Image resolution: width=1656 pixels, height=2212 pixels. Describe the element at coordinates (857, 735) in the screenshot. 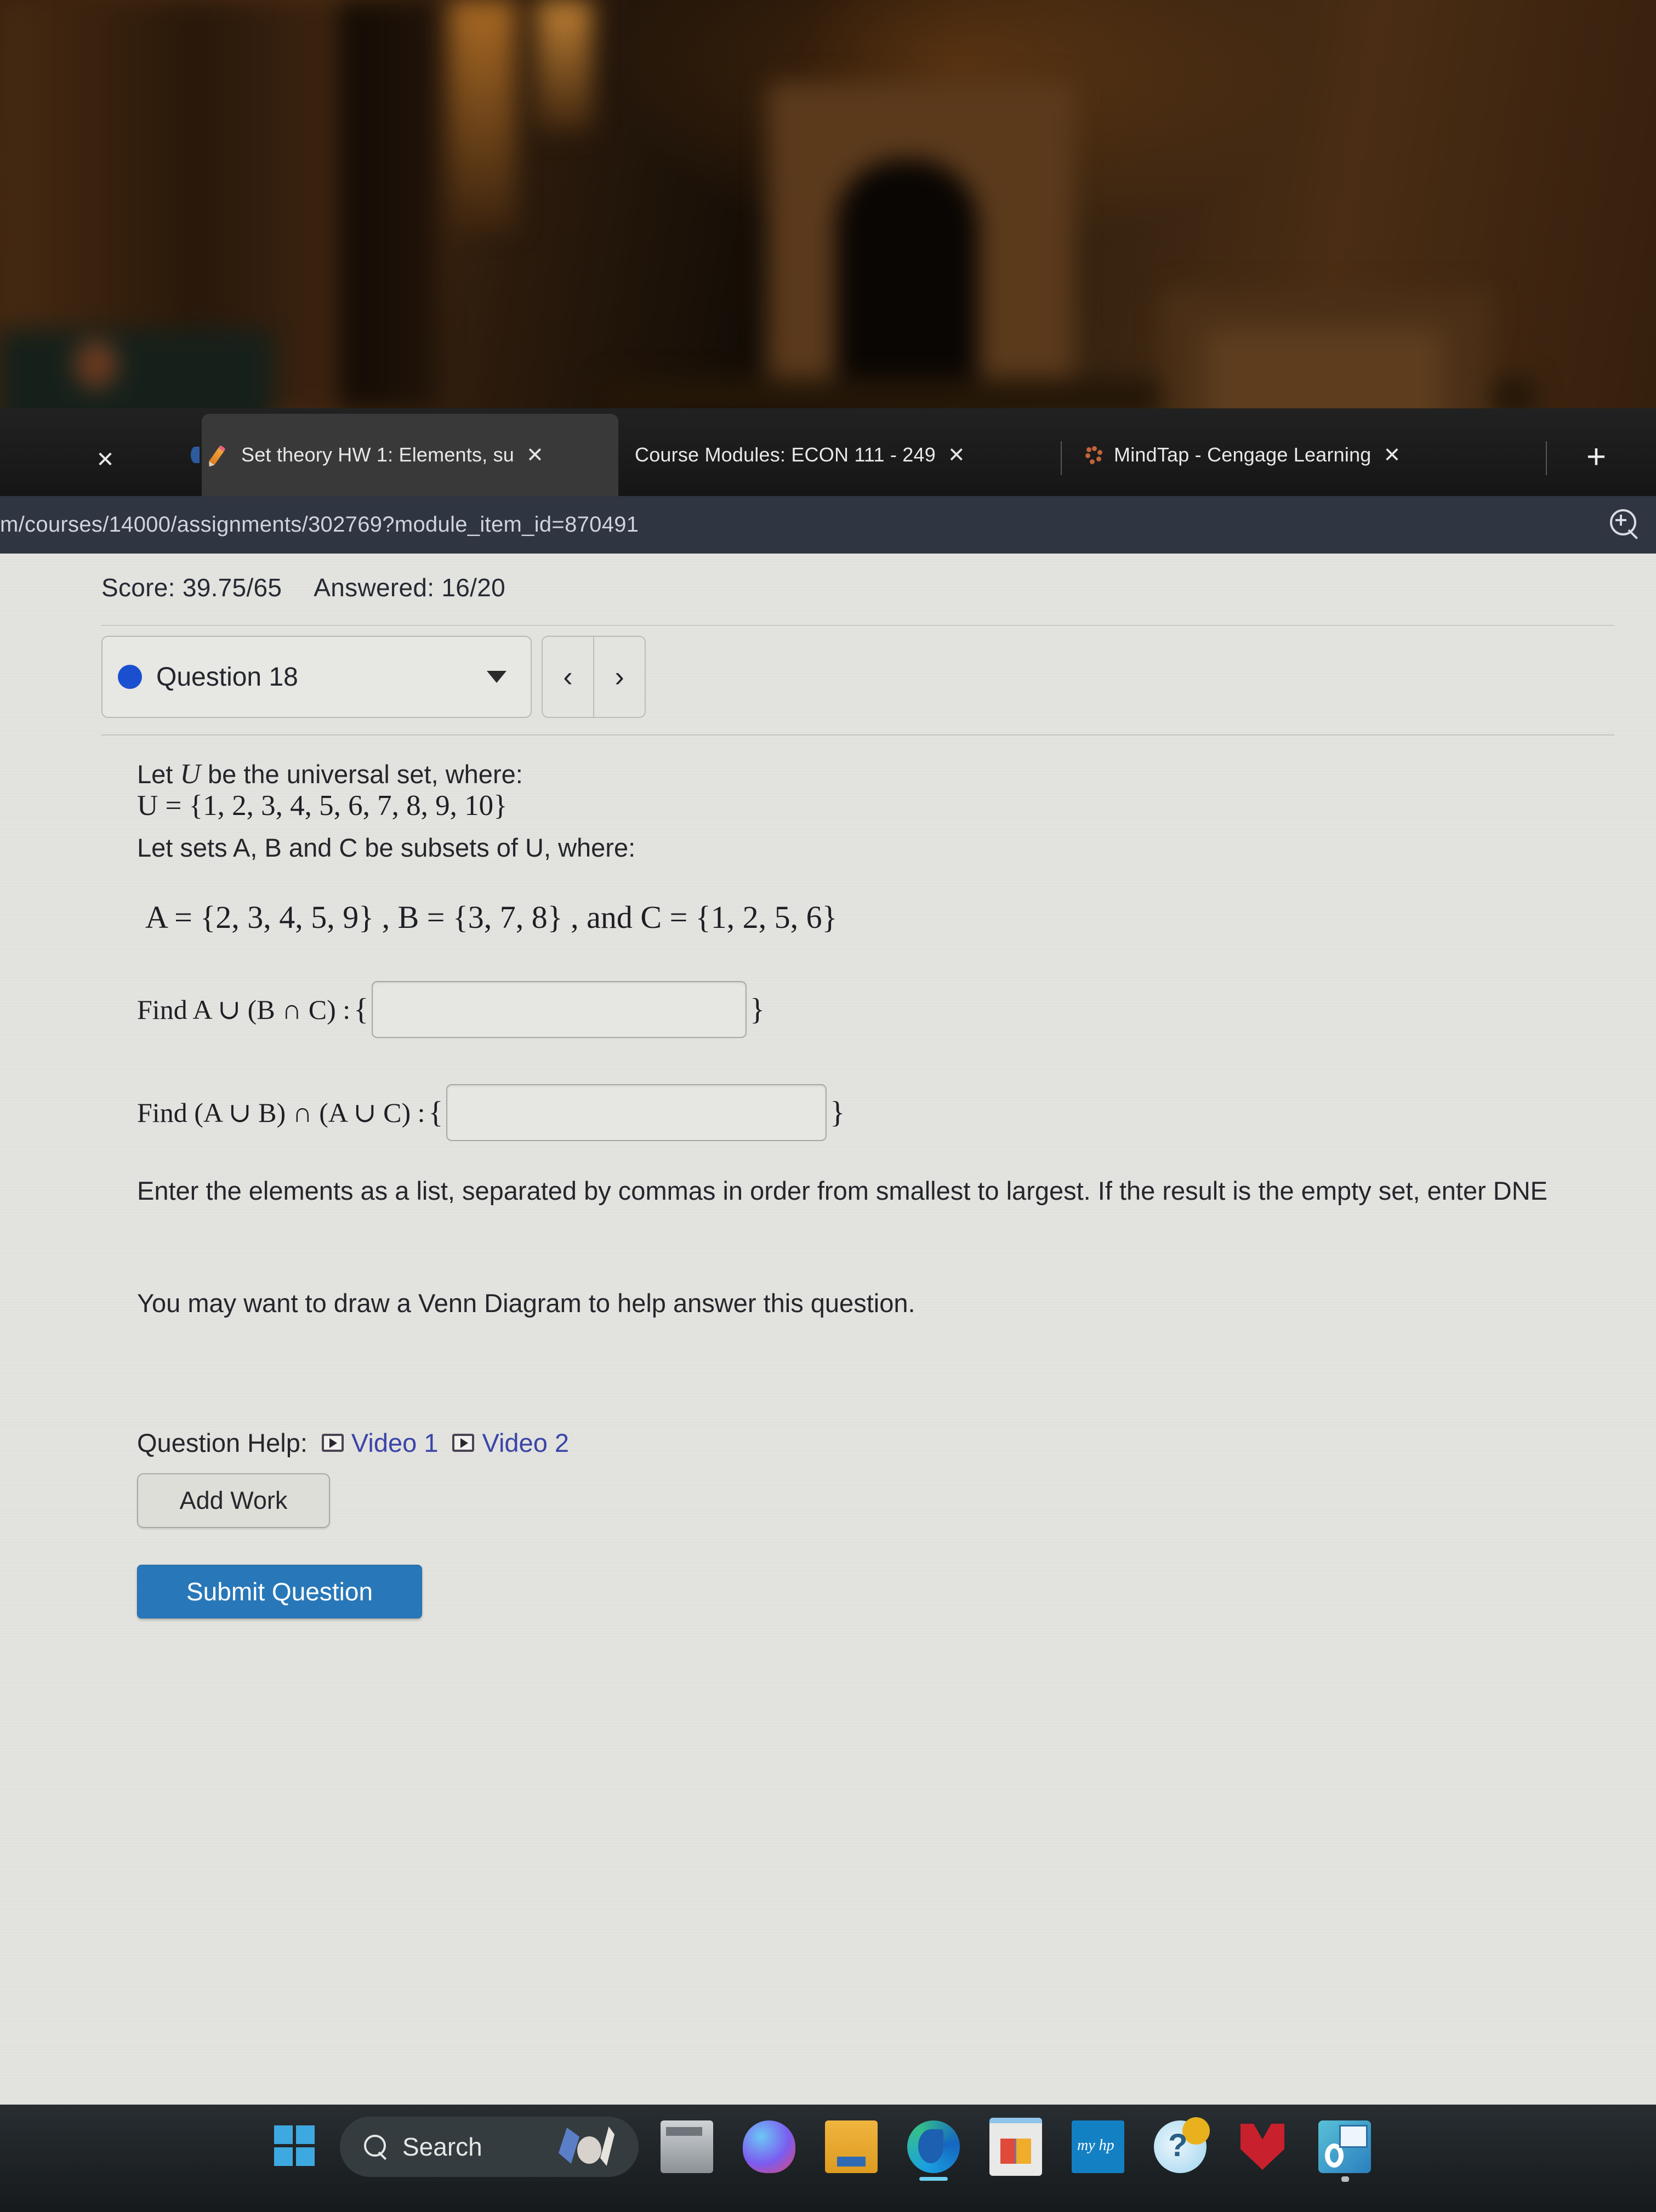

I see `divider-bottom` at that location.